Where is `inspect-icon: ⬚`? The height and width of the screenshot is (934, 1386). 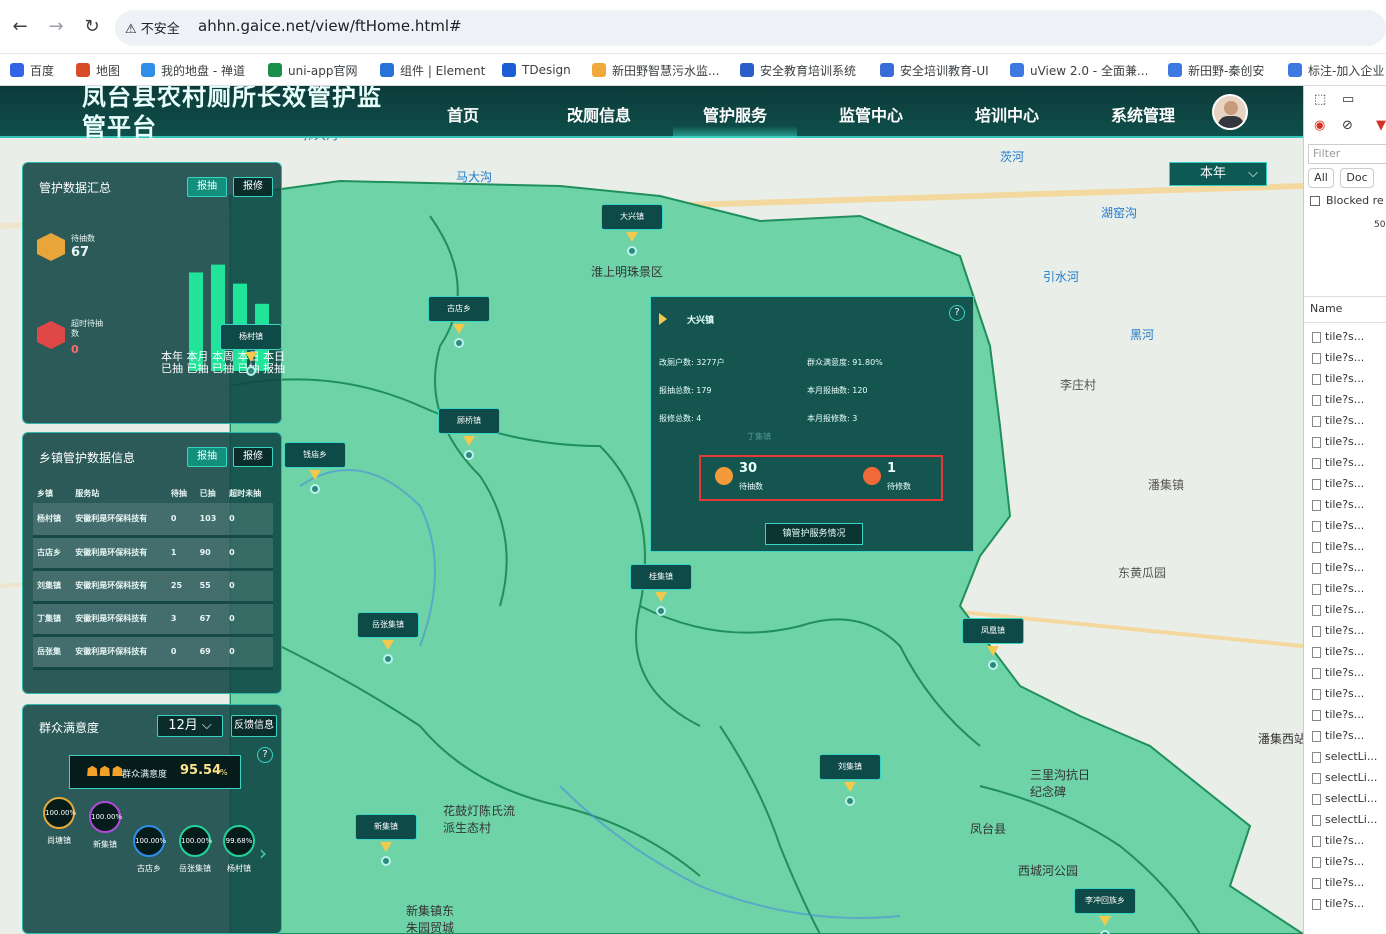
inspect-icon: ⬚ is located at coordinates (1320, 99).